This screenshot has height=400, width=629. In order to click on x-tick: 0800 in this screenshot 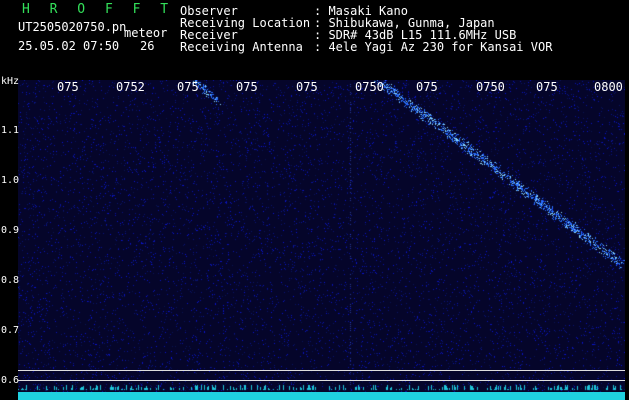, I will do `click(608, 87)`.